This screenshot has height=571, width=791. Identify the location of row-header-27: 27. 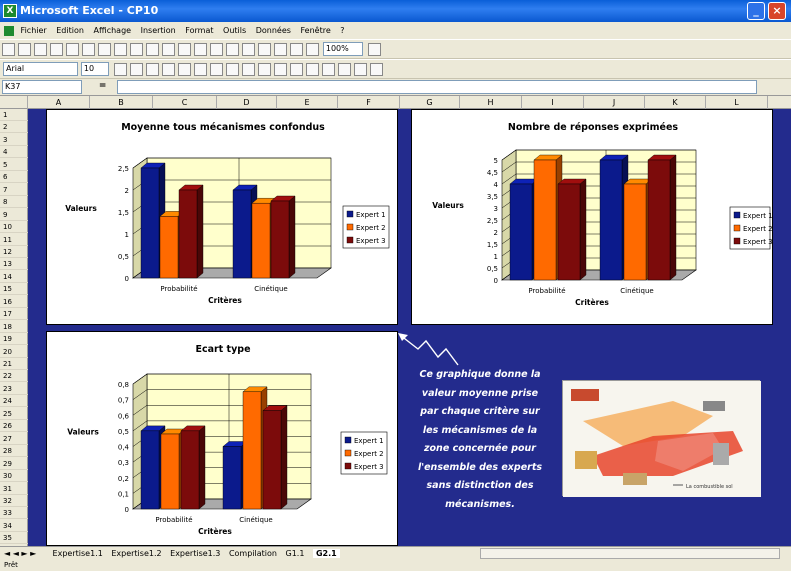
(14, 439).